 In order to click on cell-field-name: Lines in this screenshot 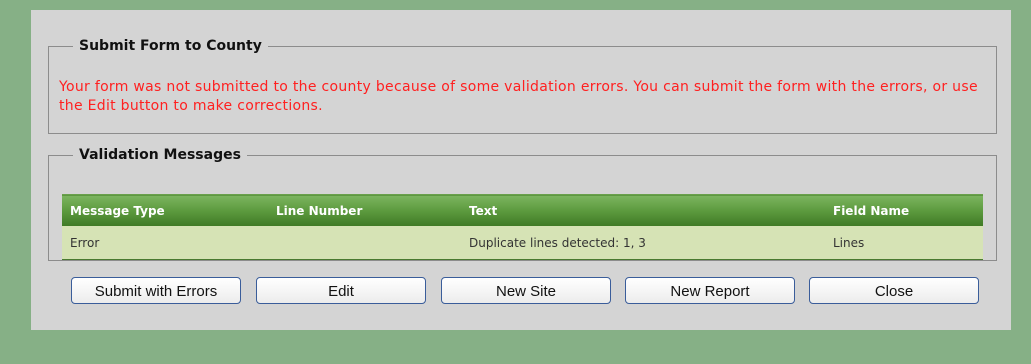, I will do `click(904, 243)`.